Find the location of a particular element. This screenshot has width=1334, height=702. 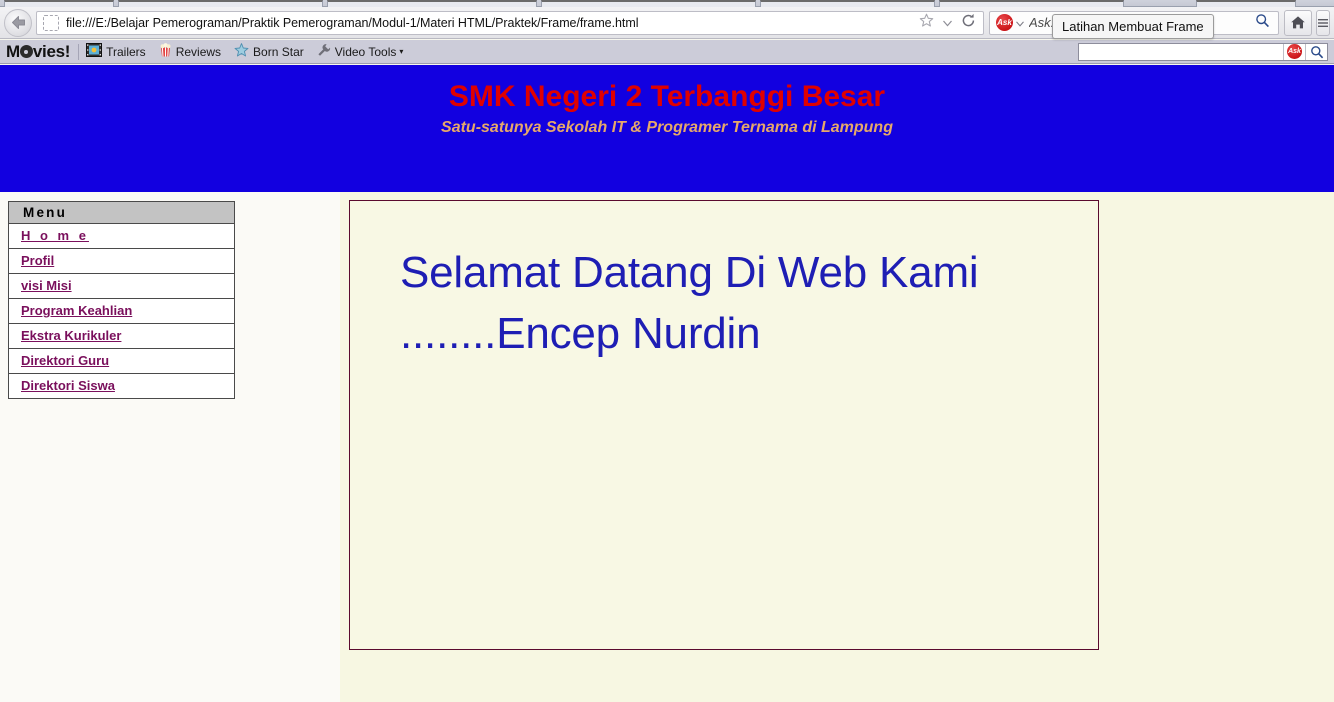

menu-row: Ekstra Kurikuler is located at coordinates (121, 336).